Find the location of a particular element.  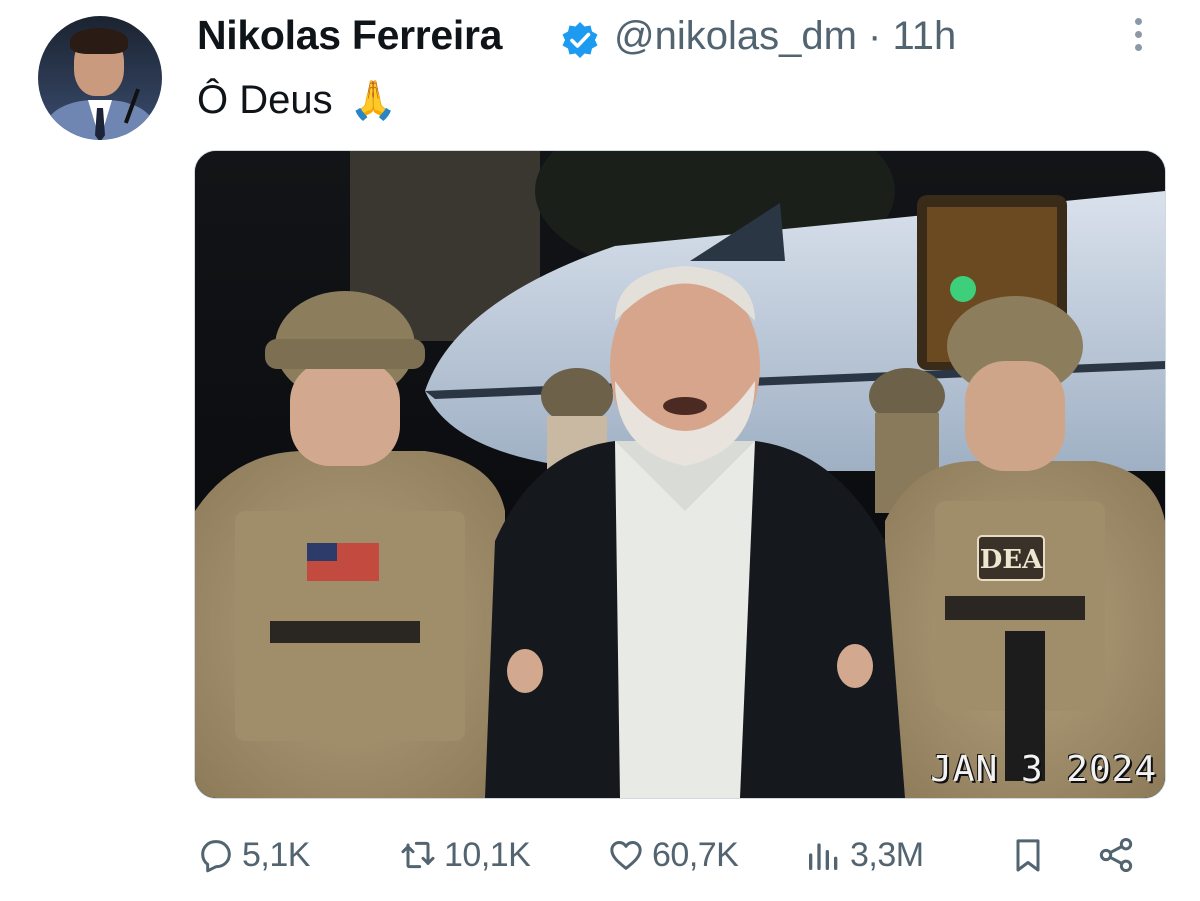

heart-icon is located at coordinates (626, 855).